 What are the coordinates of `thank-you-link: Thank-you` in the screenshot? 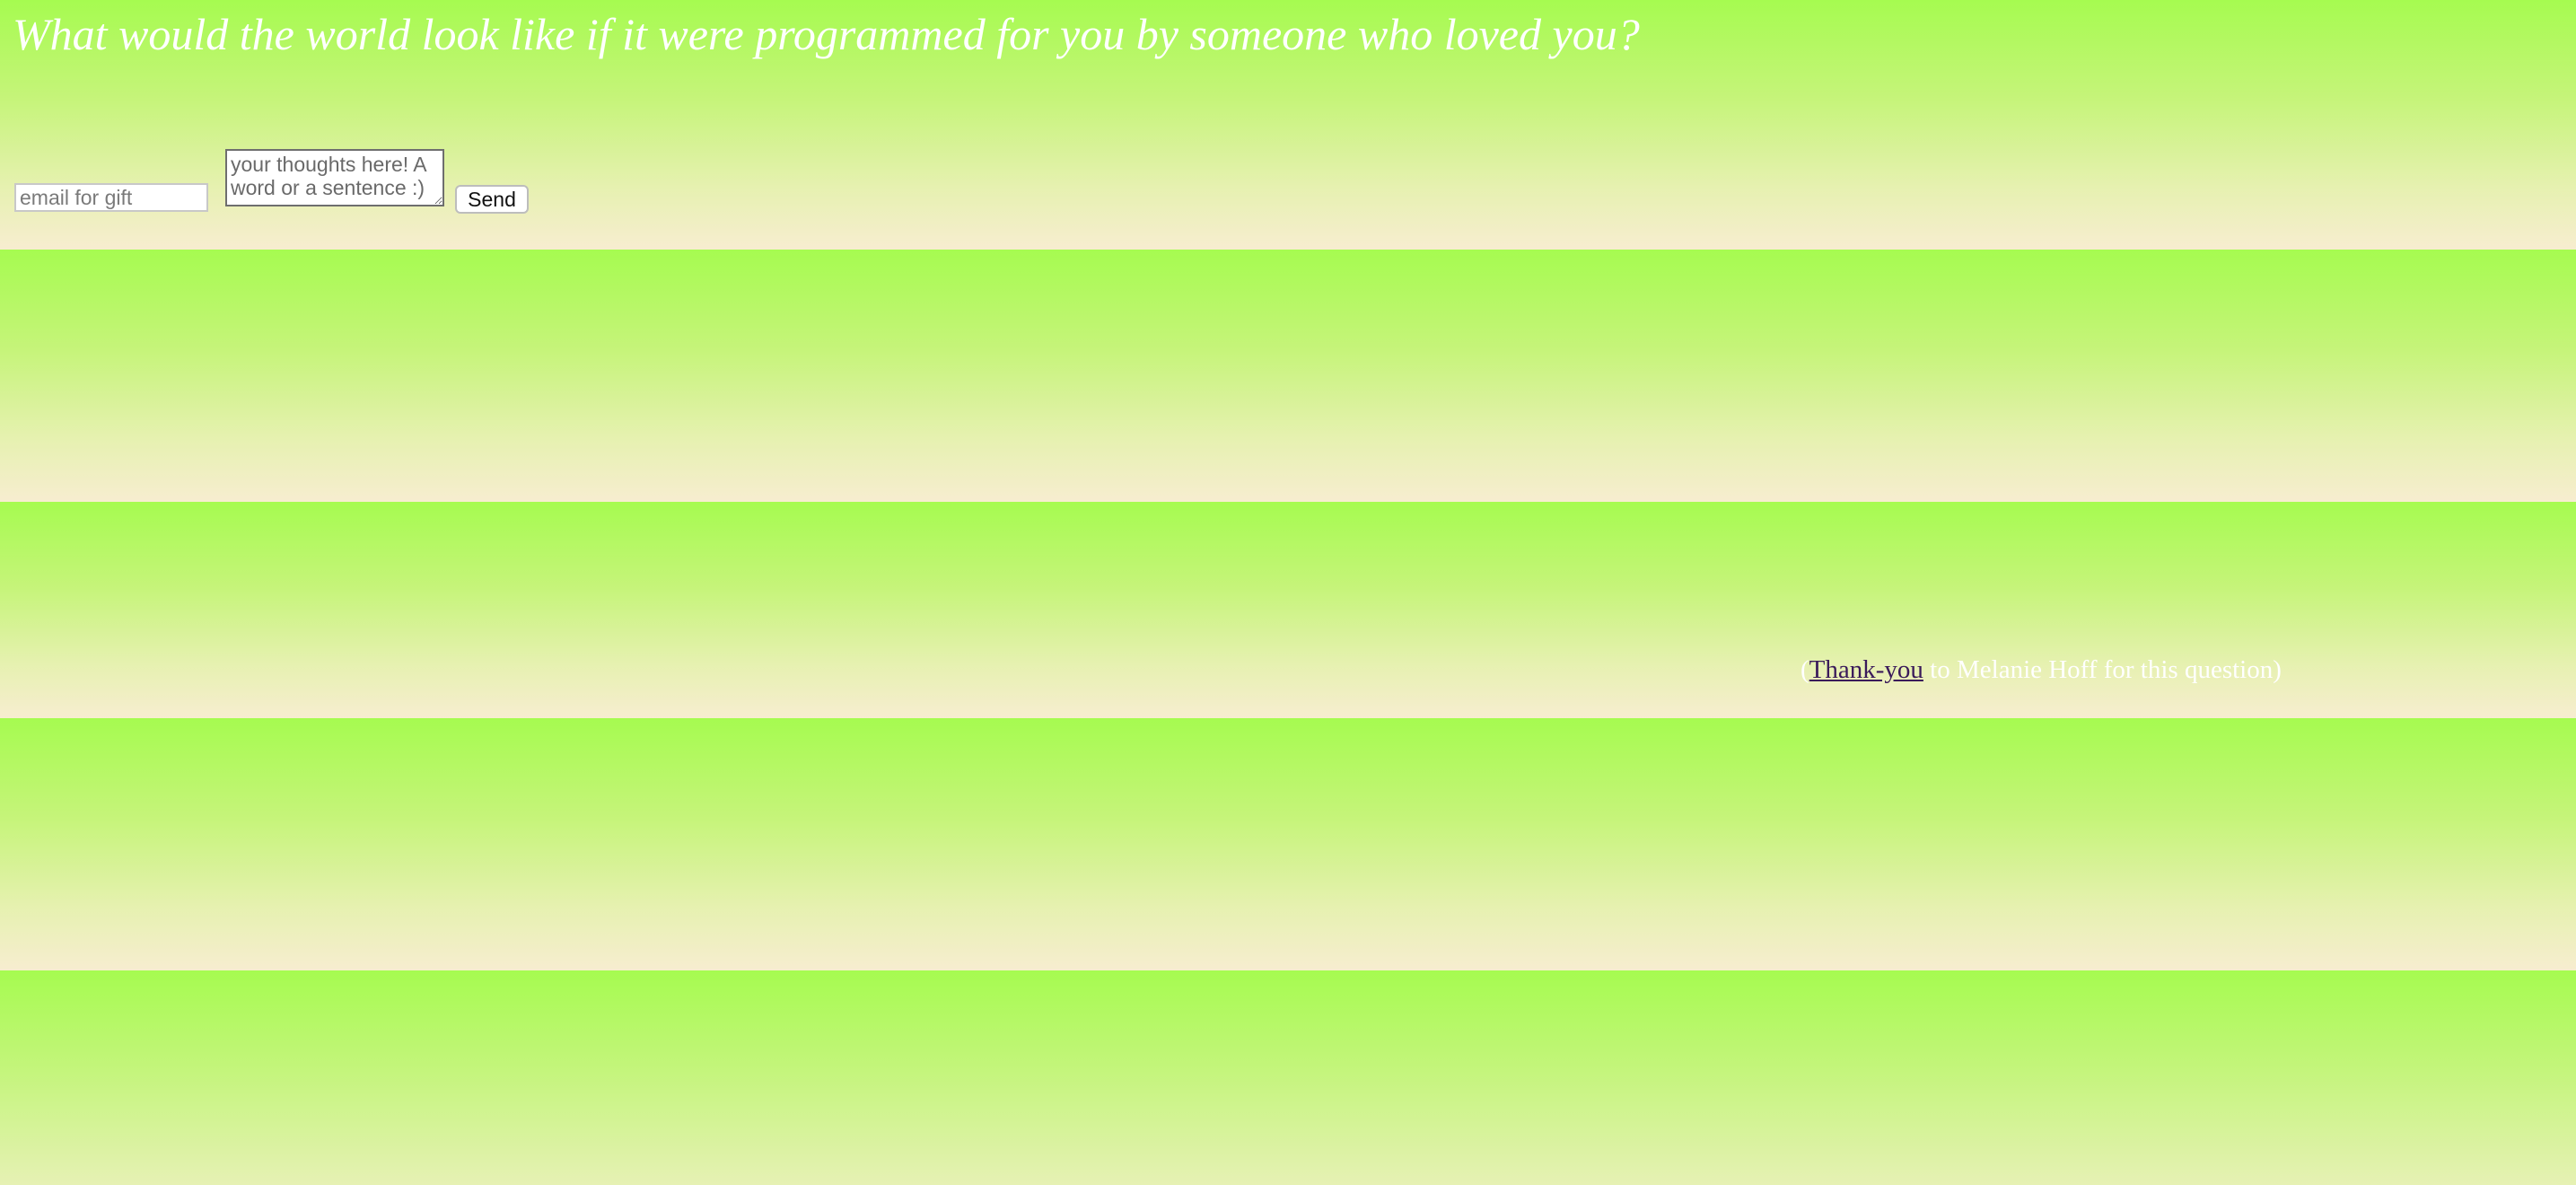 It's located at (1866, 669).